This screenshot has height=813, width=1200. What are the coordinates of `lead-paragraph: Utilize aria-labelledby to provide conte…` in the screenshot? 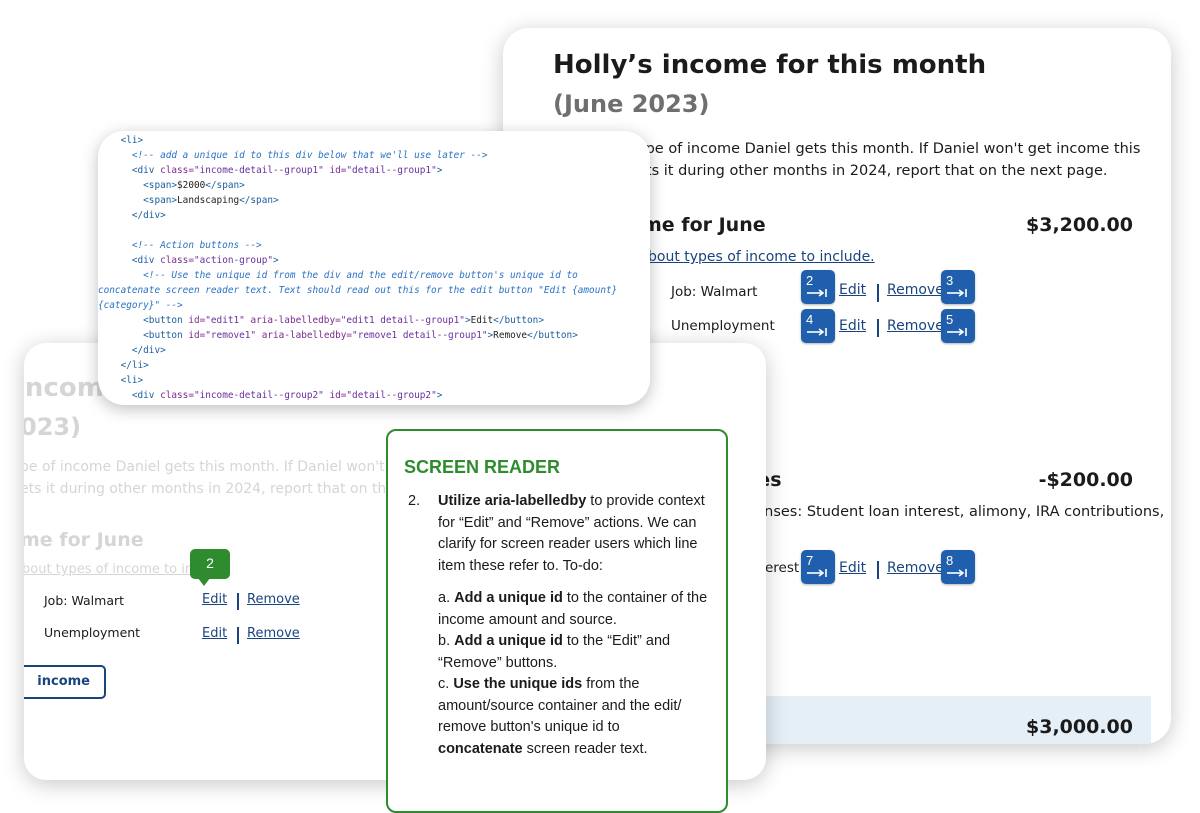 It's located at (571, 533).